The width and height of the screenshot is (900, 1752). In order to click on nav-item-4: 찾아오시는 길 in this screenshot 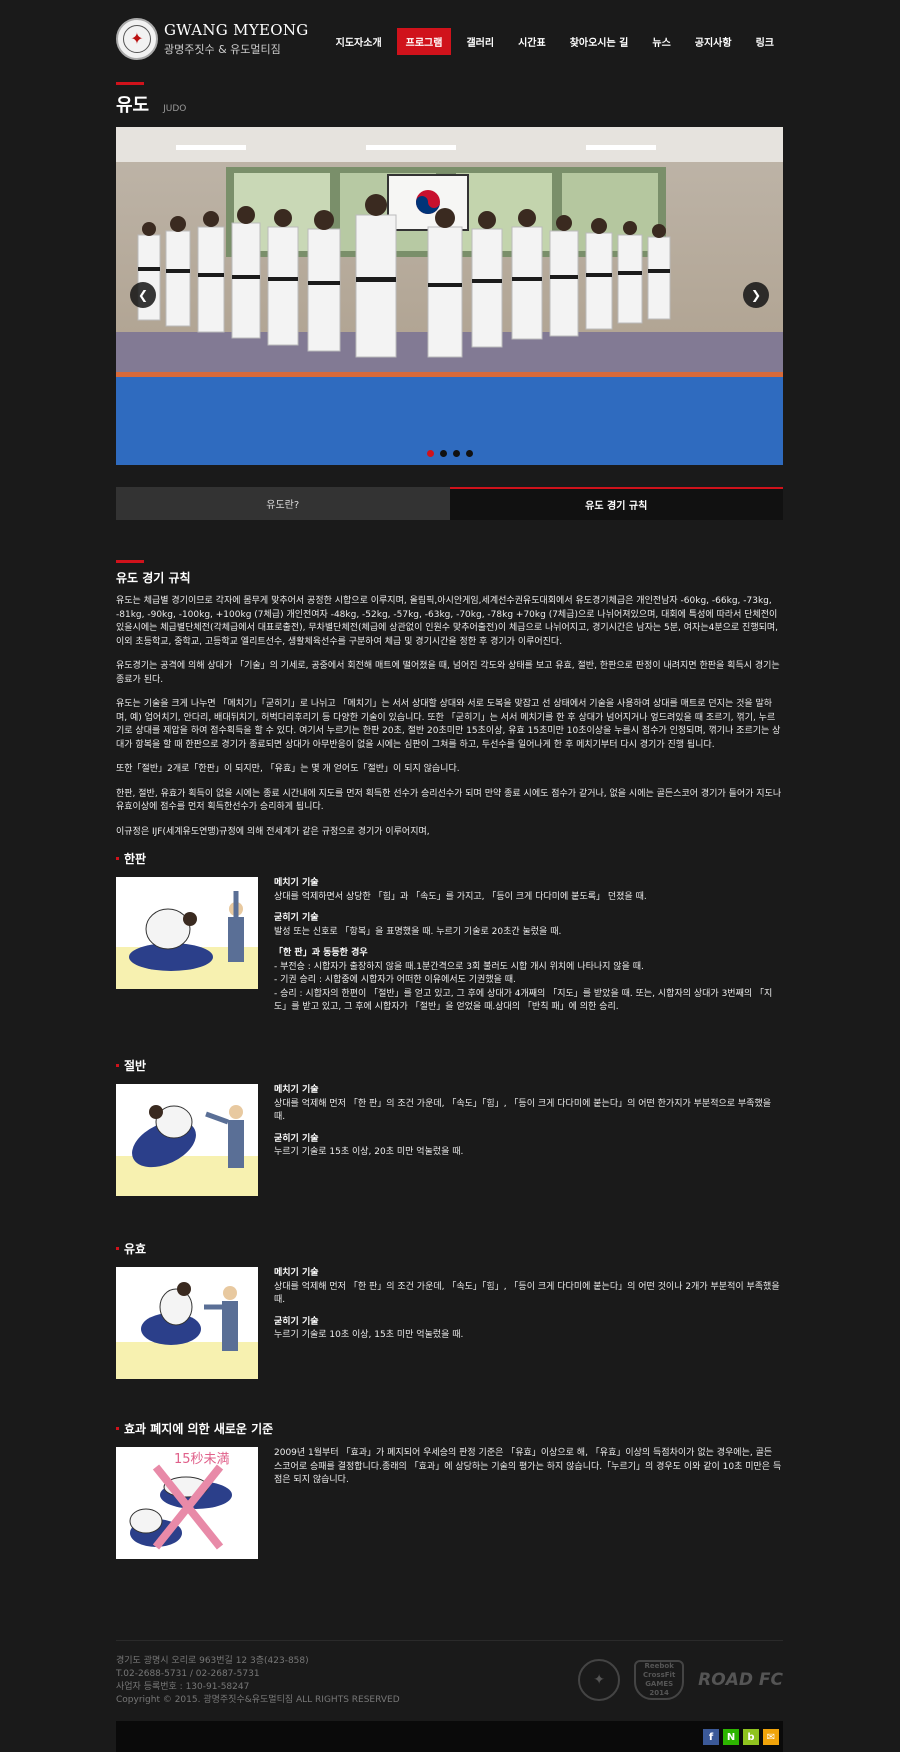, I will do `click(599, 41)`.